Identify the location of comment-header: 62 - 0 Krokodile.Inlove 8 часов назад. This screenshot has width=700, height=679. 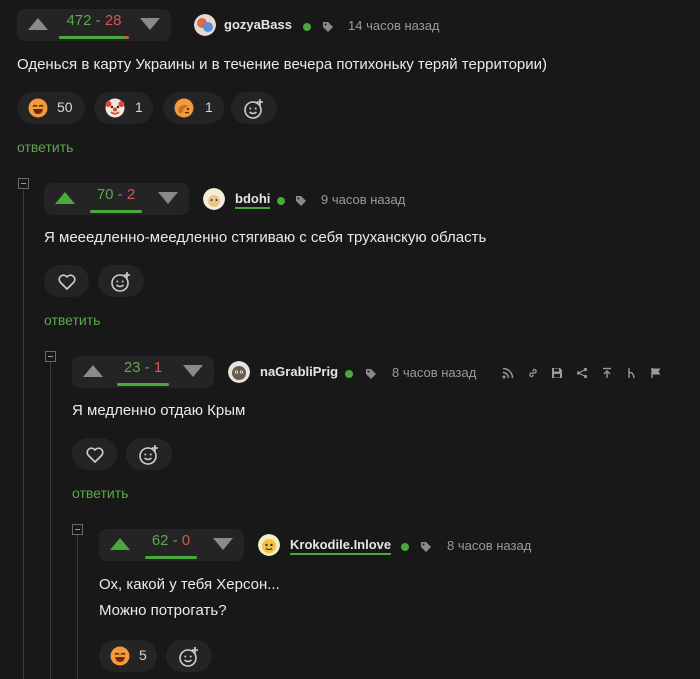
(398, 545).